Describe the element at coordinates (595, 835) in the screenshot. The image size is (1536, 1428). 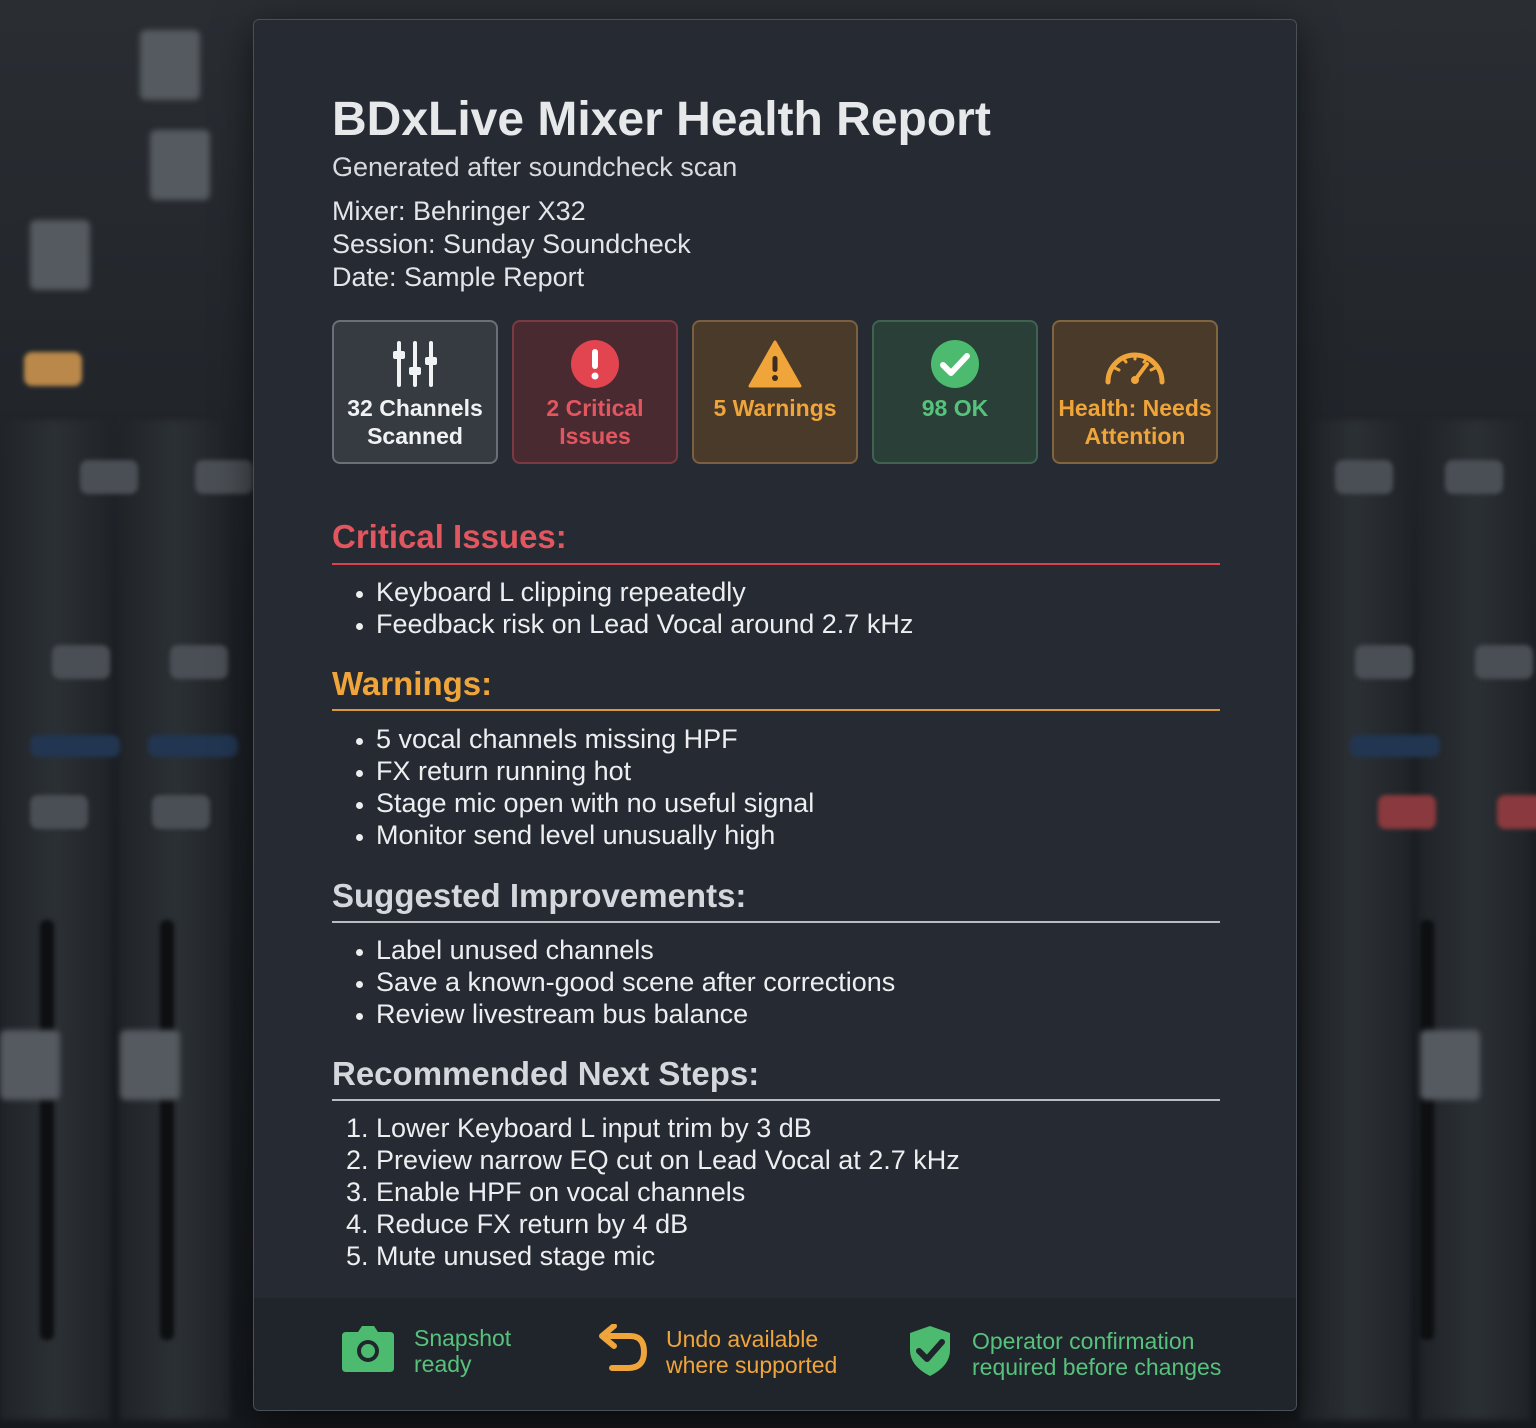
I see `list-item: Monitor send level unusually high` at that location.